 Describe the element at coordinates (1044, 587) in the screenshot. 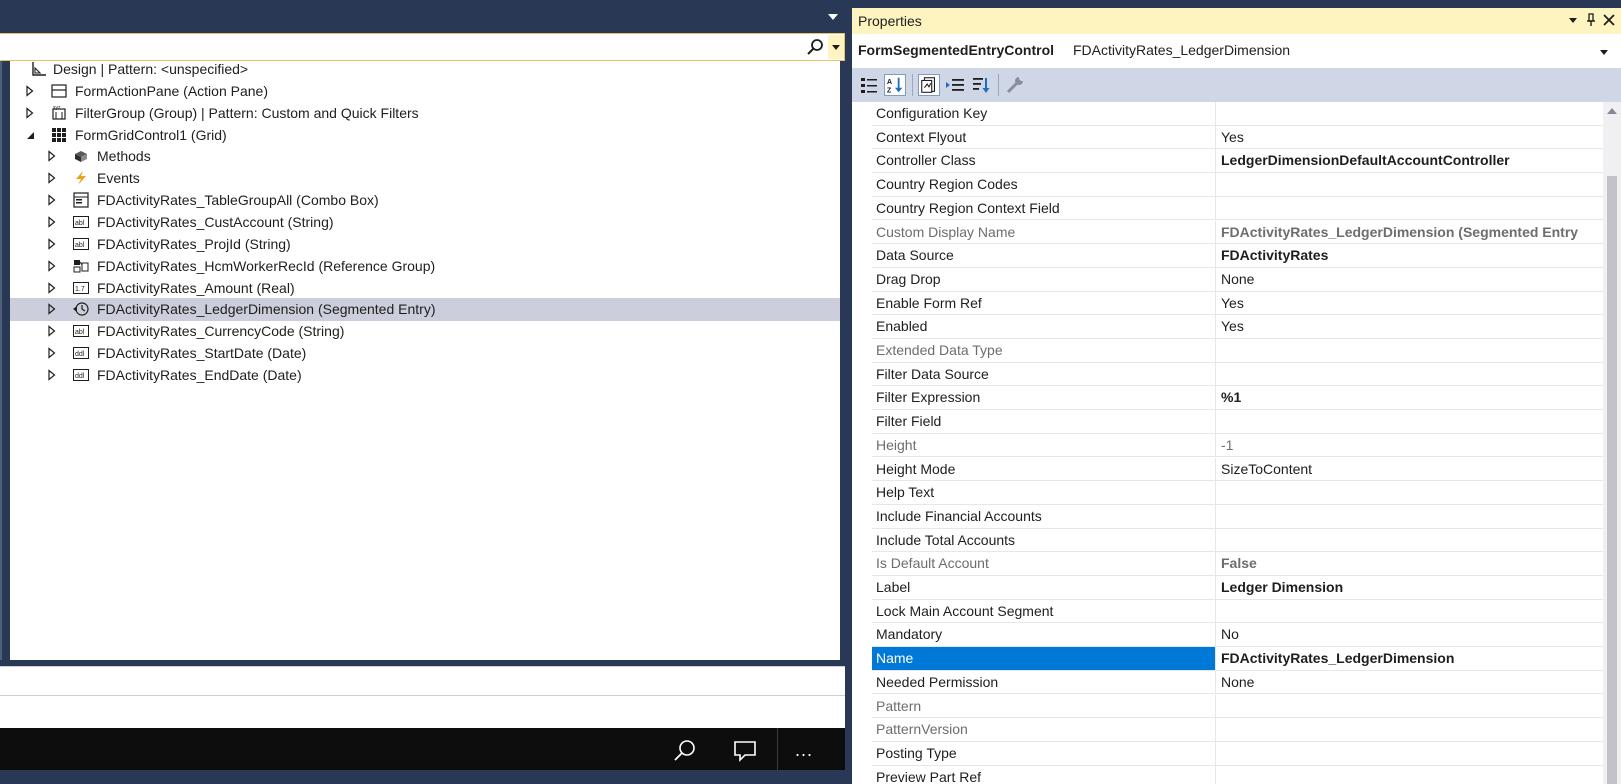

I see `property-name: Label` at that location.